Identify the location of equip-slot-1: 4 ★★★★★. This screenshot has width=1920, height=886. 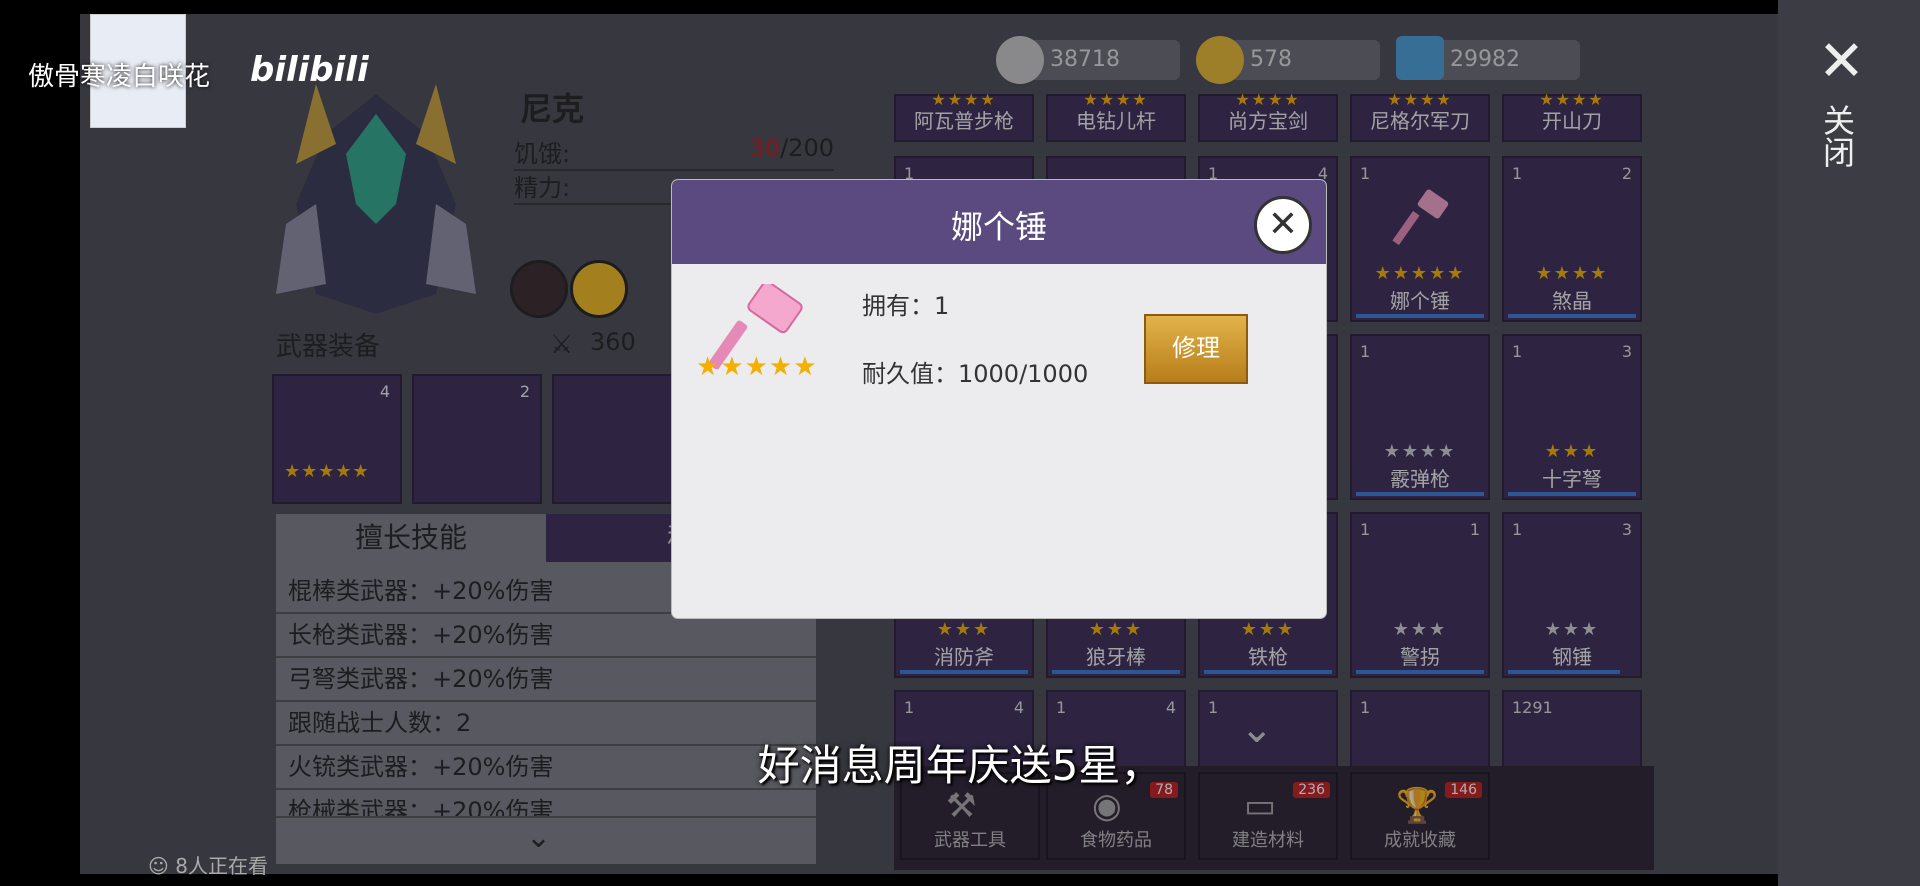
(337, 439).